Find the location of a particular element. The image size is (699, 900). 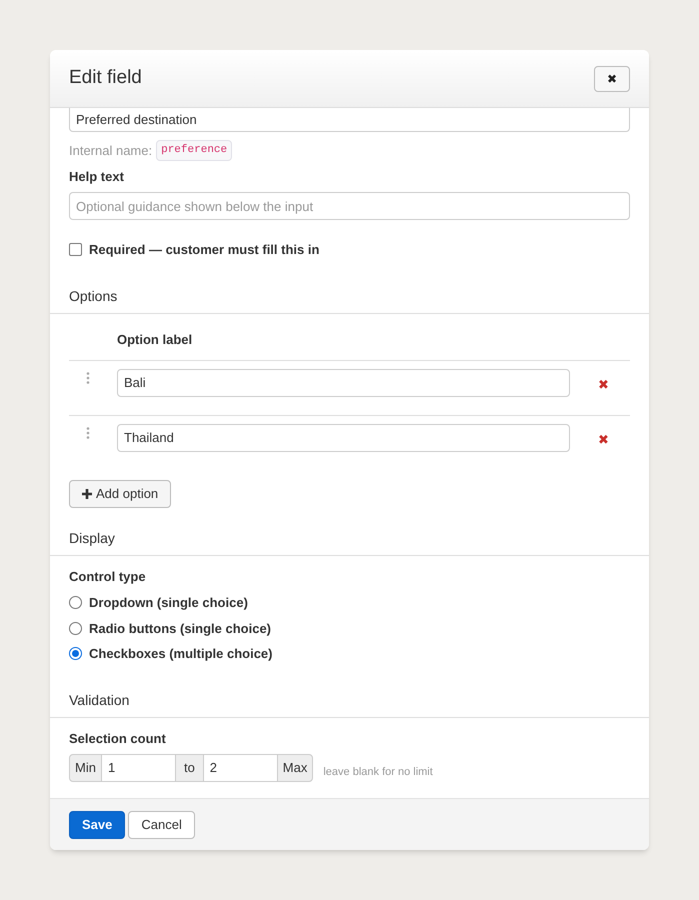

option-input: Thailand is located at coordinates (343, 438).